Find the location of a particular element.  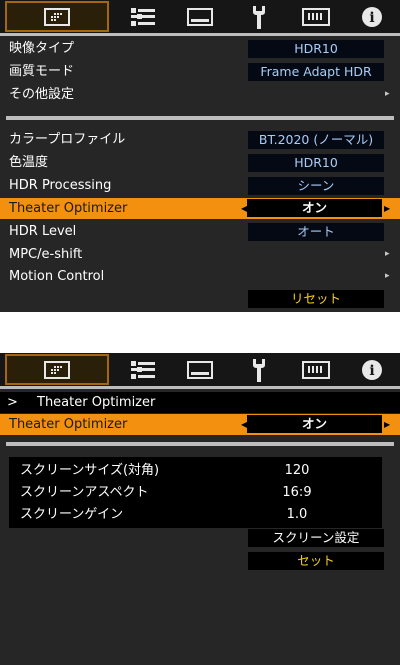

info-value: 16:9 is located at coordinates (297, 492).